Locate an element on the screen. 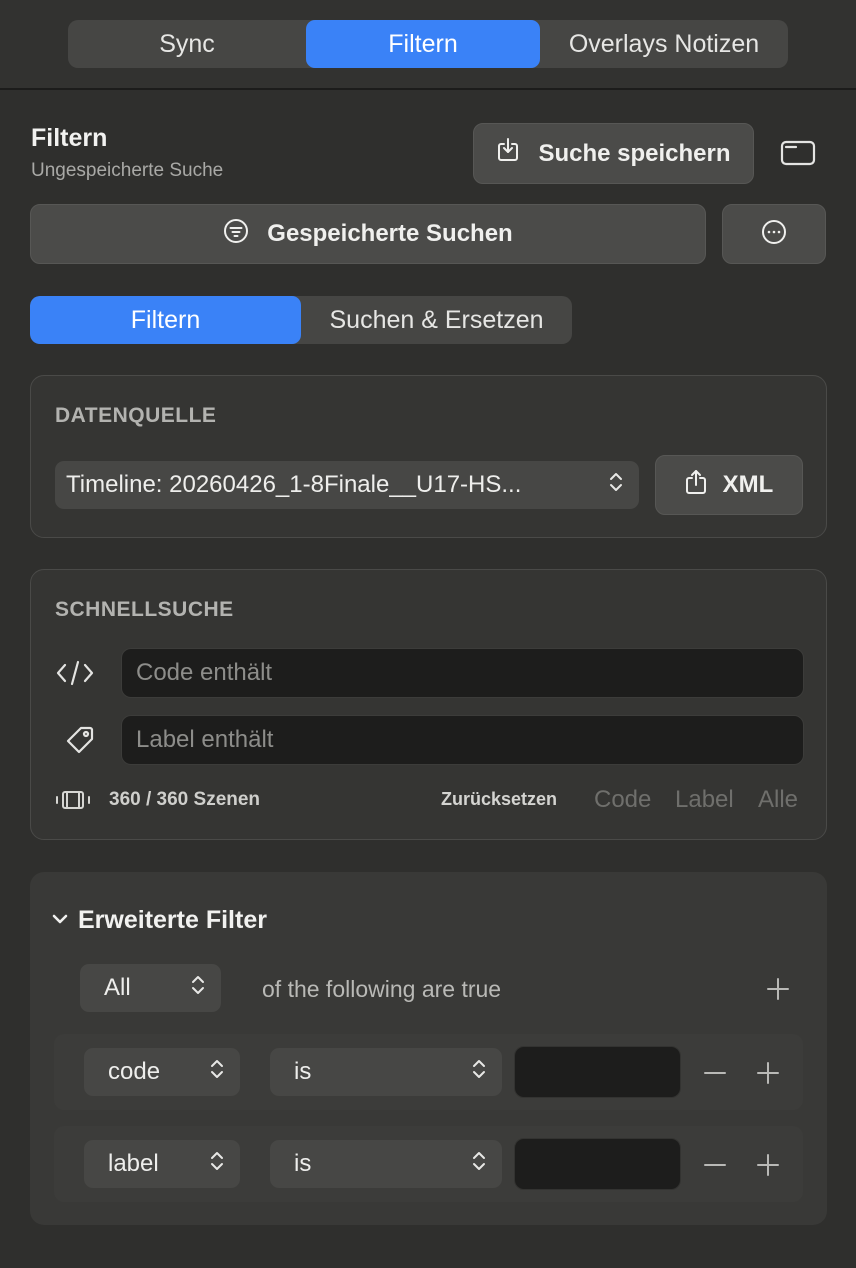 This screenshot has width=856, height=1268. quicksearch-heading: SCHNELLSUCHE is located at coordinates (144, 609).